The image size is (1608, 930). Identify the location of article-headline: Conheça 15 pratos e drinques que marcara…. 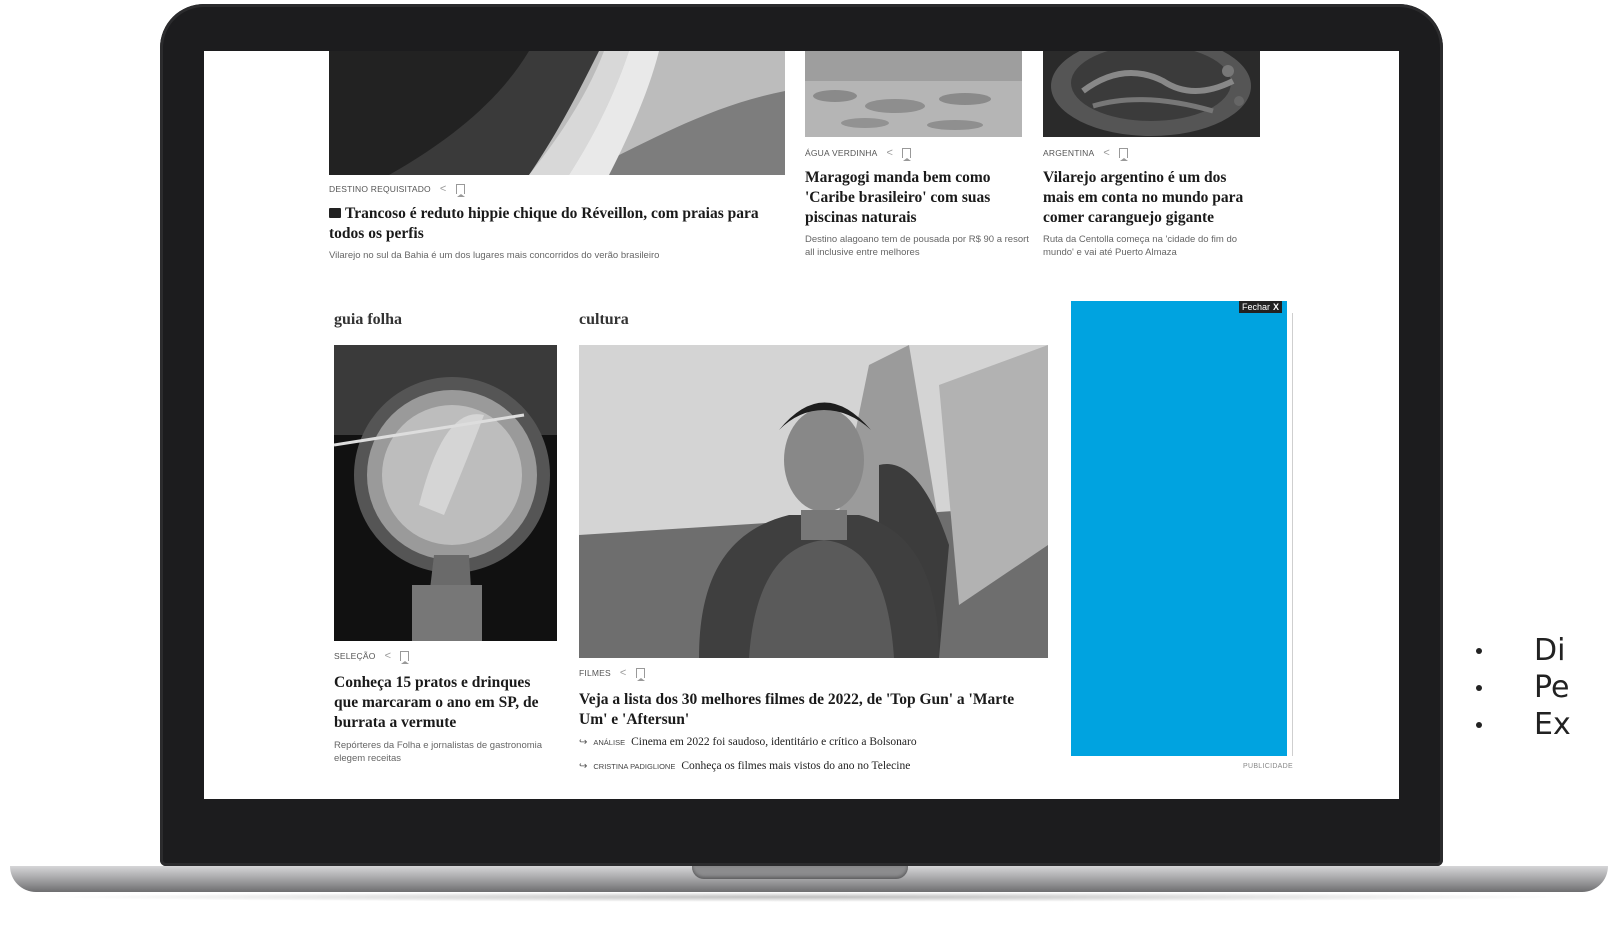
(444, 703).